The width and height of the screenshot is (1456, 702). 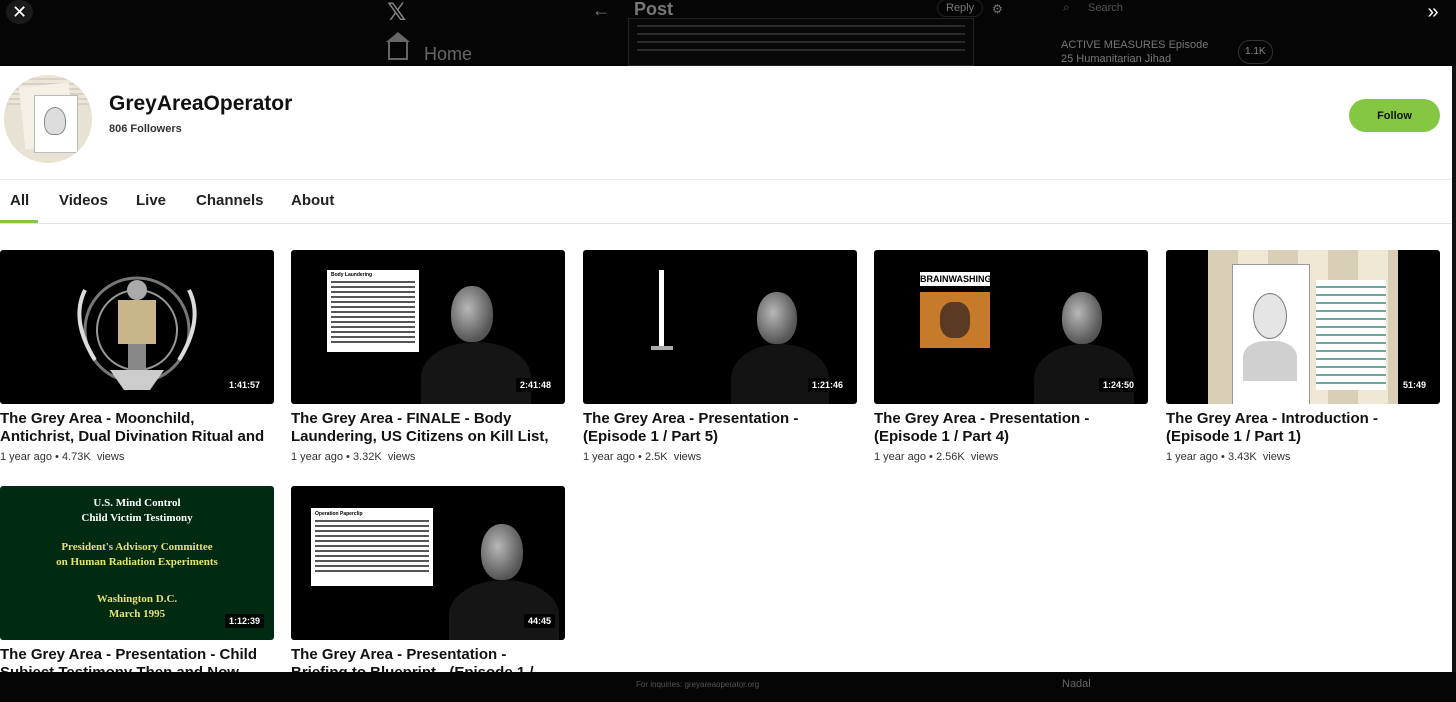 What do you see at coordinates (1066, 7) in the screenshot?
I see `search-icon: ⌕` at bounding box center [1066, 7].